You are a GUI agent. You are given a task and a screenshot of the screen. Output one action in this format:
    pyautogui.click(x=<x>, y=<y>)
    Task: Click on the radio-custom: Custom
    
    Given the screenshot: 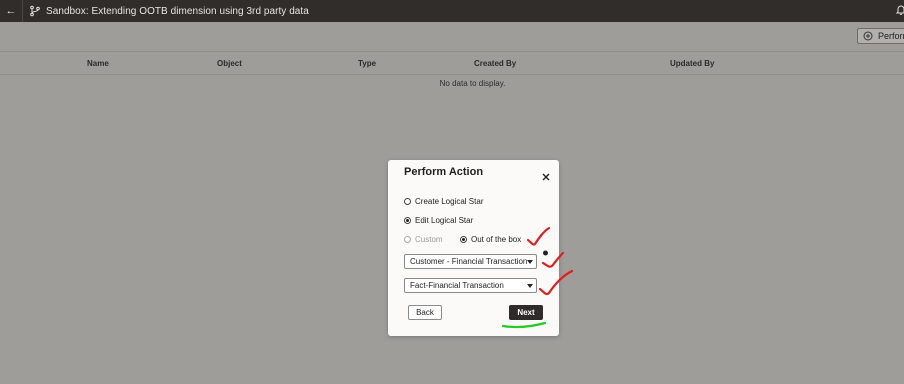 What is the action you would take?
    pyautogui.click(x=423, y=239)
    